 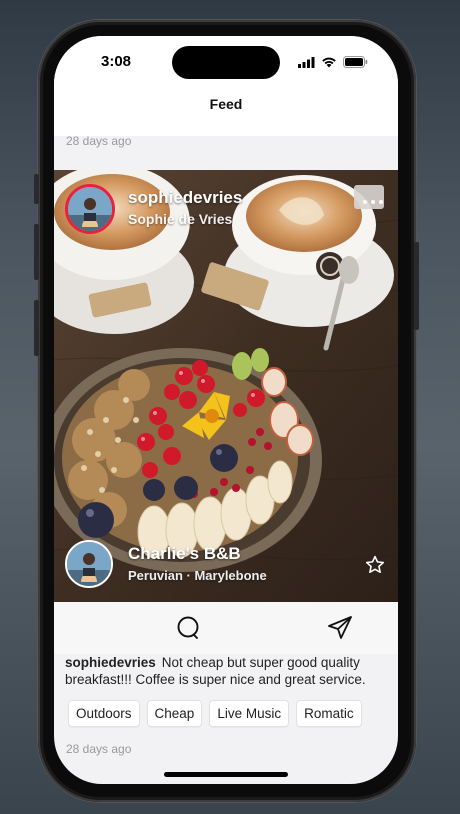 I want to click on dynamic-island, so click(x=226, y=62).